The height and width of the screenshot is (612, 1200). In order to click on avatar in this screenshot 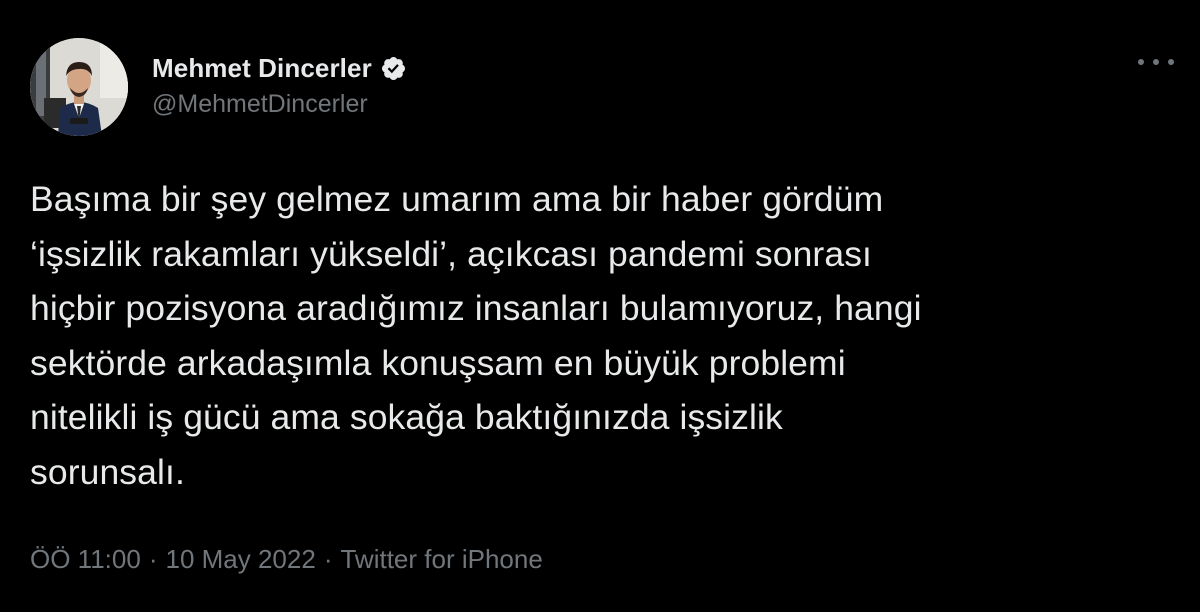, I will do `click(79, 87)`.